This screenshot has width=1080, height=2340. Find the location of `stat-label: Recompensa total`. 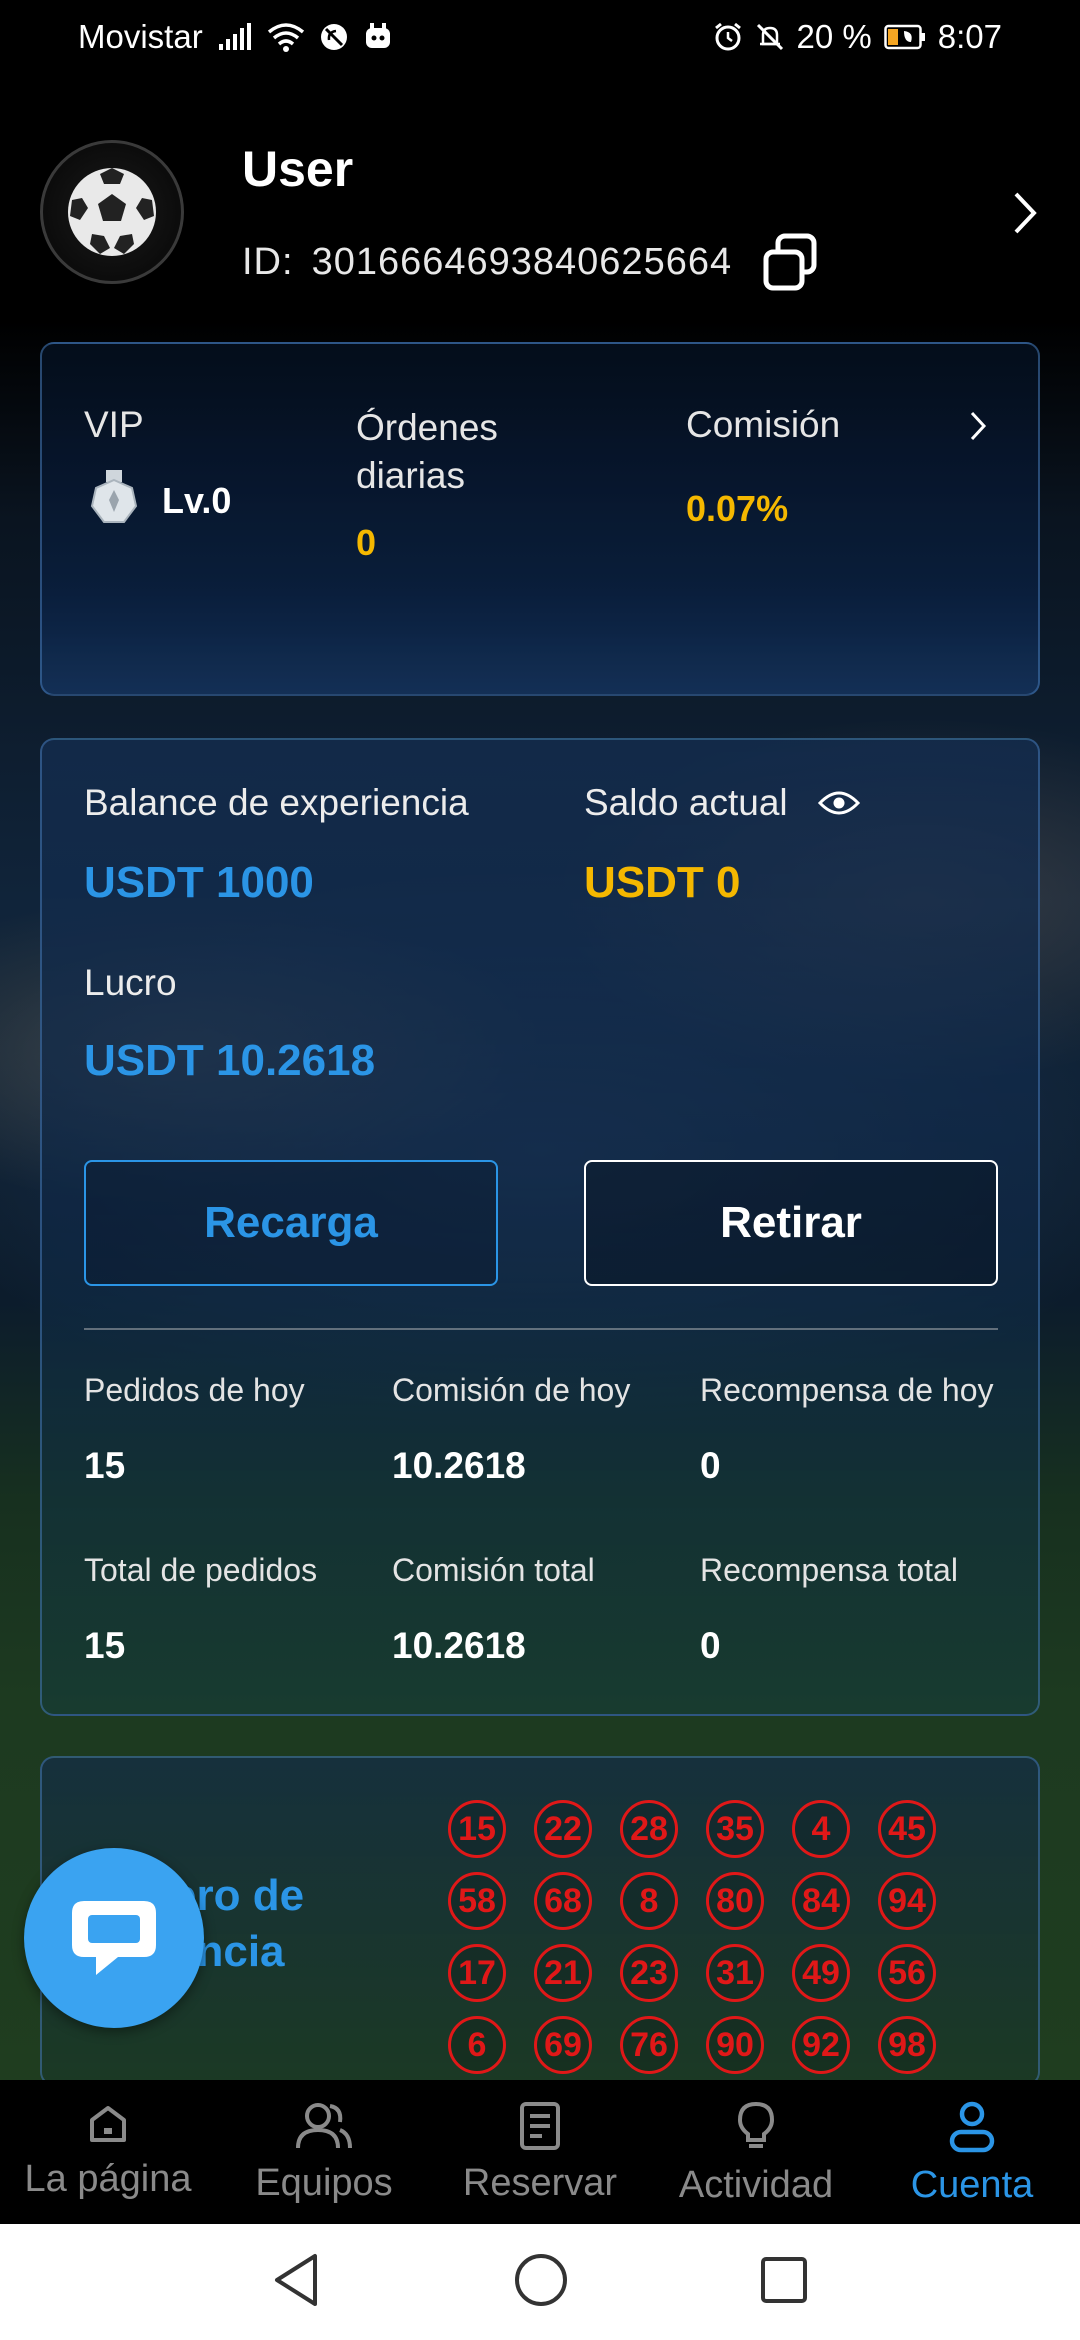

stat-label: Recompensa total is located at coordinates (829, 1570).